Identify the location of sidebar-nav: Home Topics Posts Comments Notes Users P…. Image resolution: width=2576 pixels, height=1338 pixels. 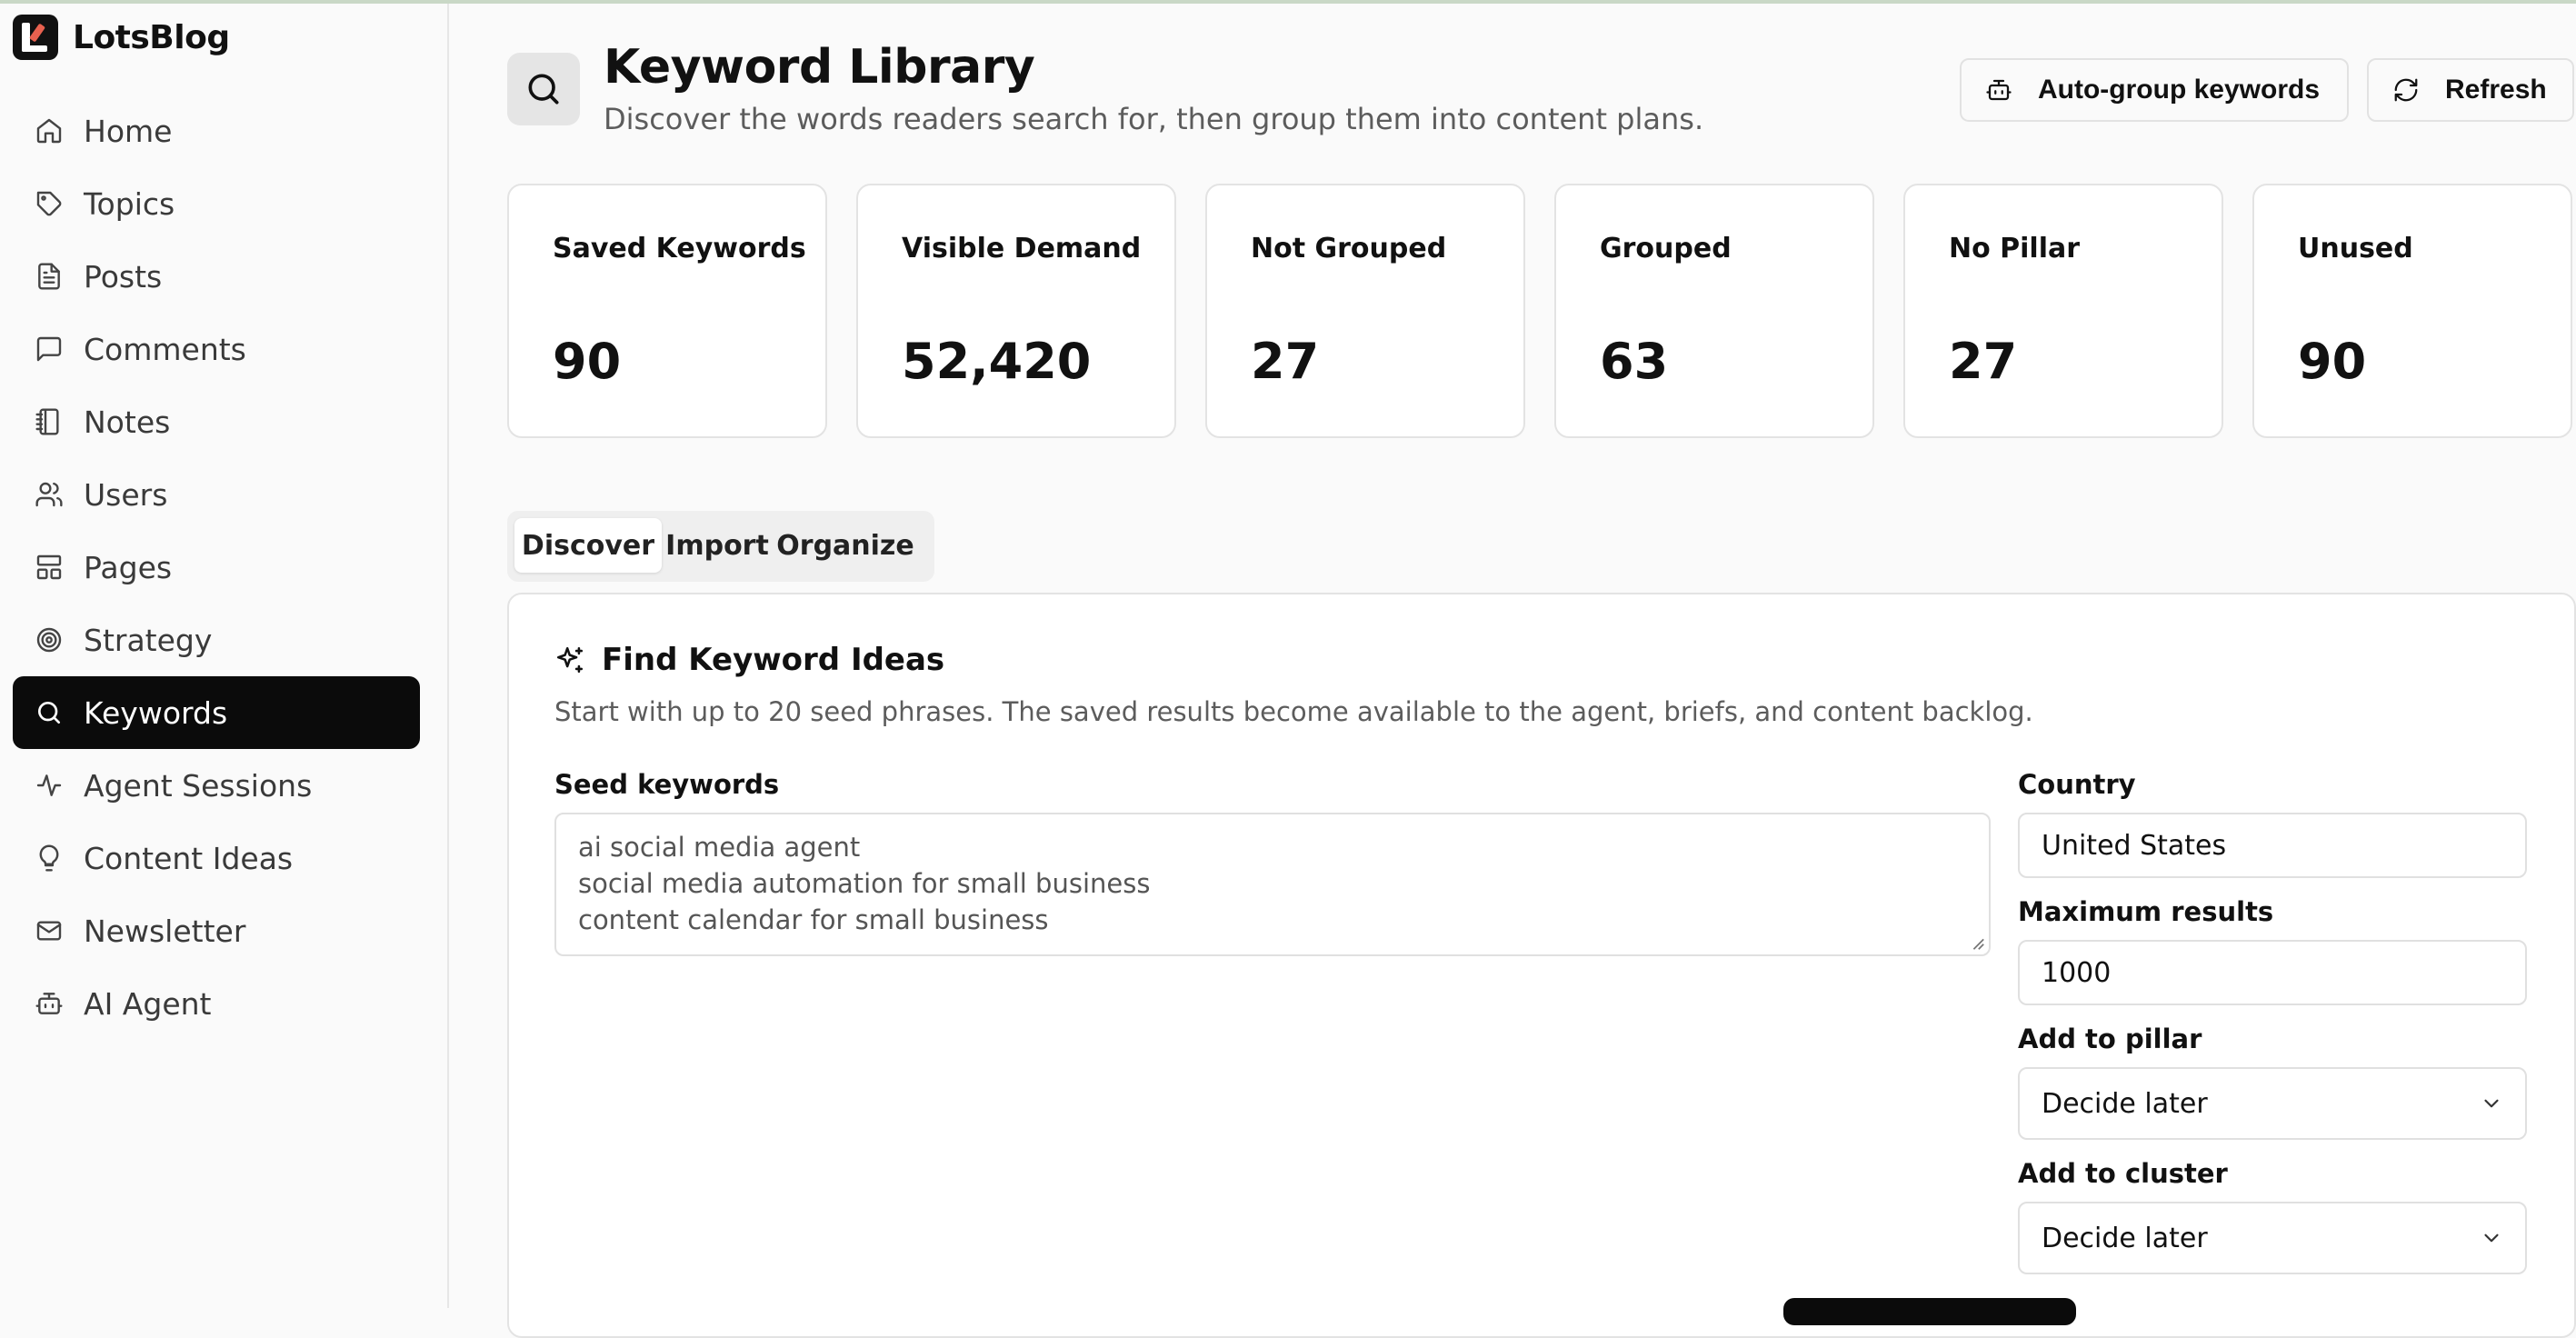
(216, 567).